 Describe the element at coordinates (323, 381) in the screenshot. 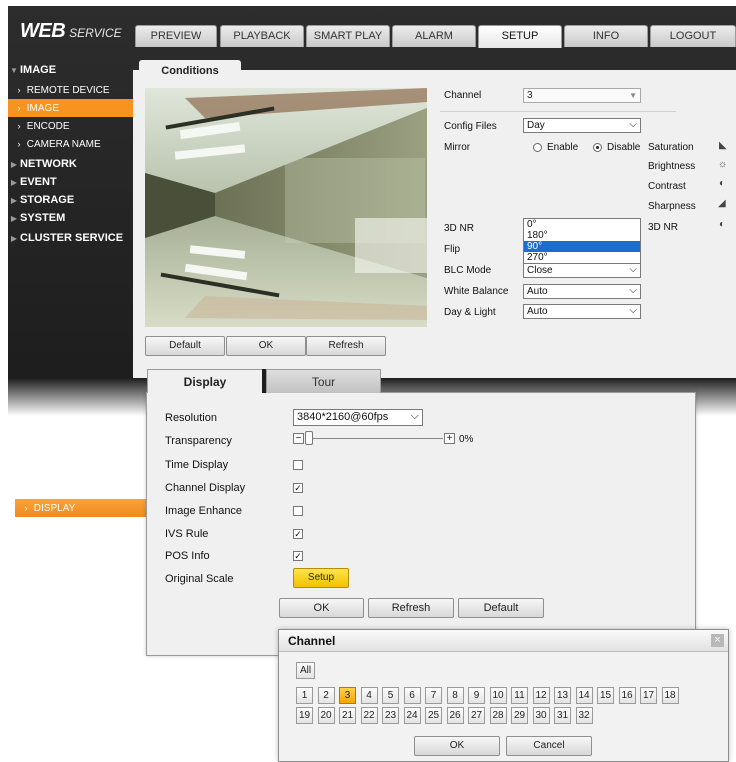

I see `tab-tour: Tour` at that location.